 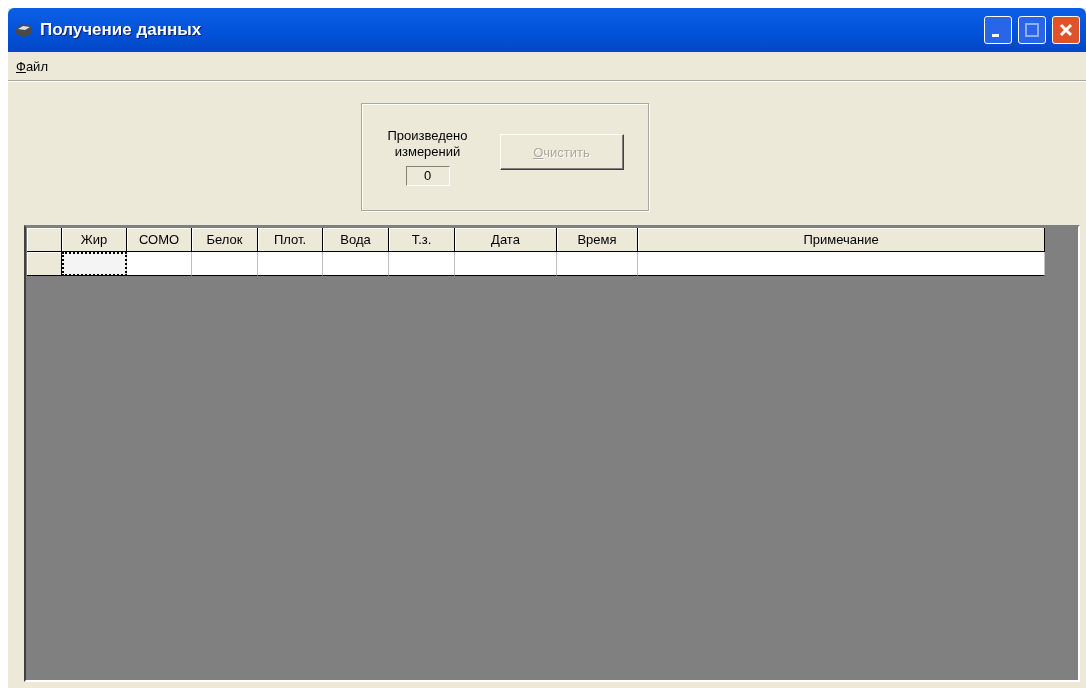 I want to click on maximize-button, so click(x=1032, y=30).